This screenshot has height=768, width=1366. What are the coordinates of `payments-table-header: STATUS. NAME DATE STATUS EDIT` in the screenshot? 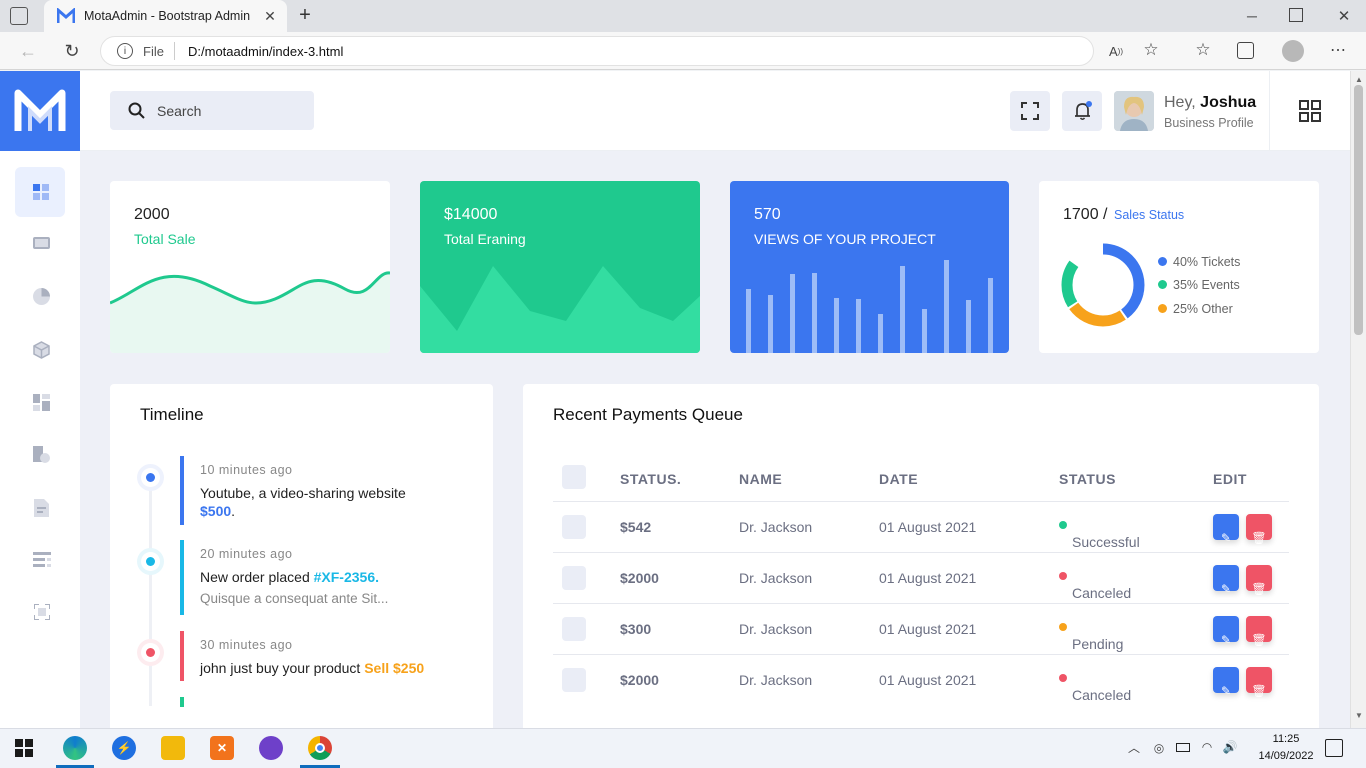 It's located at (921, 478).